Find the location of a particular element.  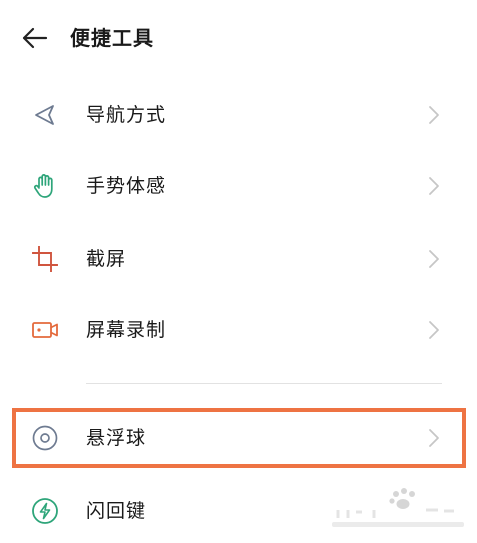

top-bar: 便捷工具 is located at coordinates (238, 38).